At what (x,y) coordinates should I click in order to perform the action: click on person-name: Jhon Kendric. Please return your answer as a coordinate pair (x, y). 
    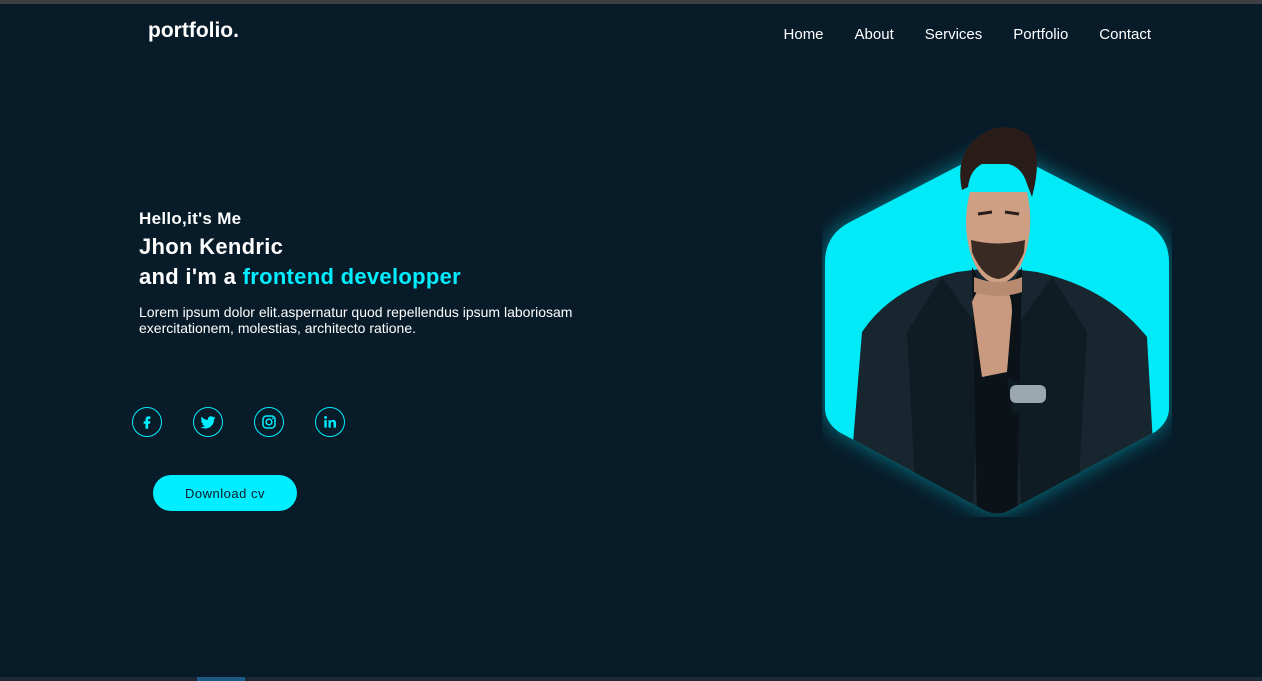
    Looking at the image, I should click on (211, 246).